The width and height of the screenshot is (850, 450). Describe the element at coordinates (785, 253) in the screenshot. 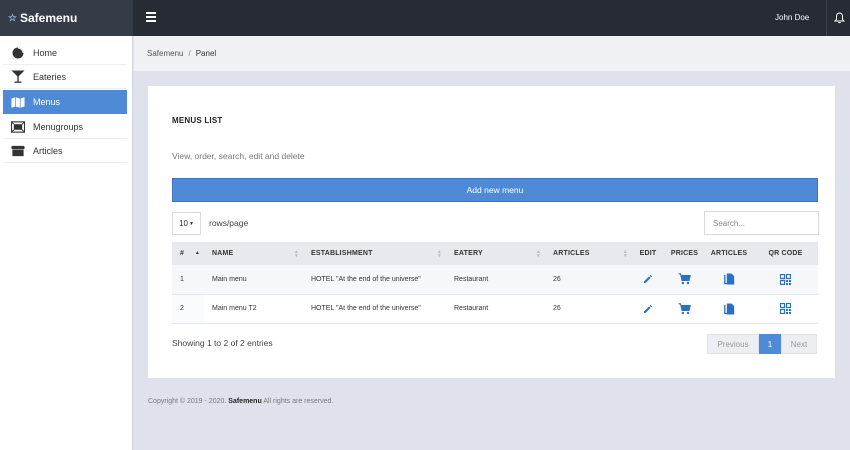

I see `col-header-qrcode: QR CODE` at that location.